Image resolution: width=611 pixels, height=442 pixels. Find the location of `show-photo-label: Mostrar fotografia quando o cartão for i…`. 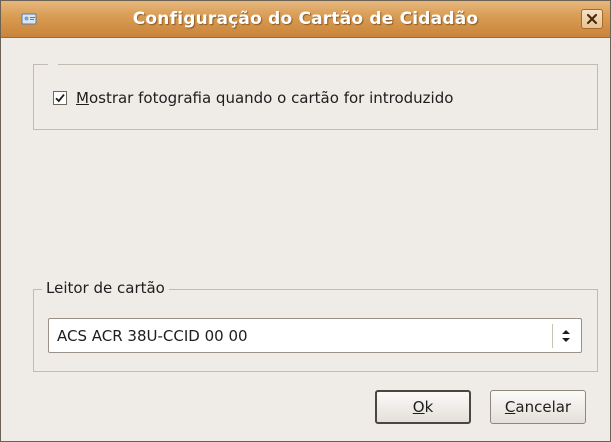

show-photo-label: Mostrar fotografia quando o cartão for i… is located at coordinates (264, 98).